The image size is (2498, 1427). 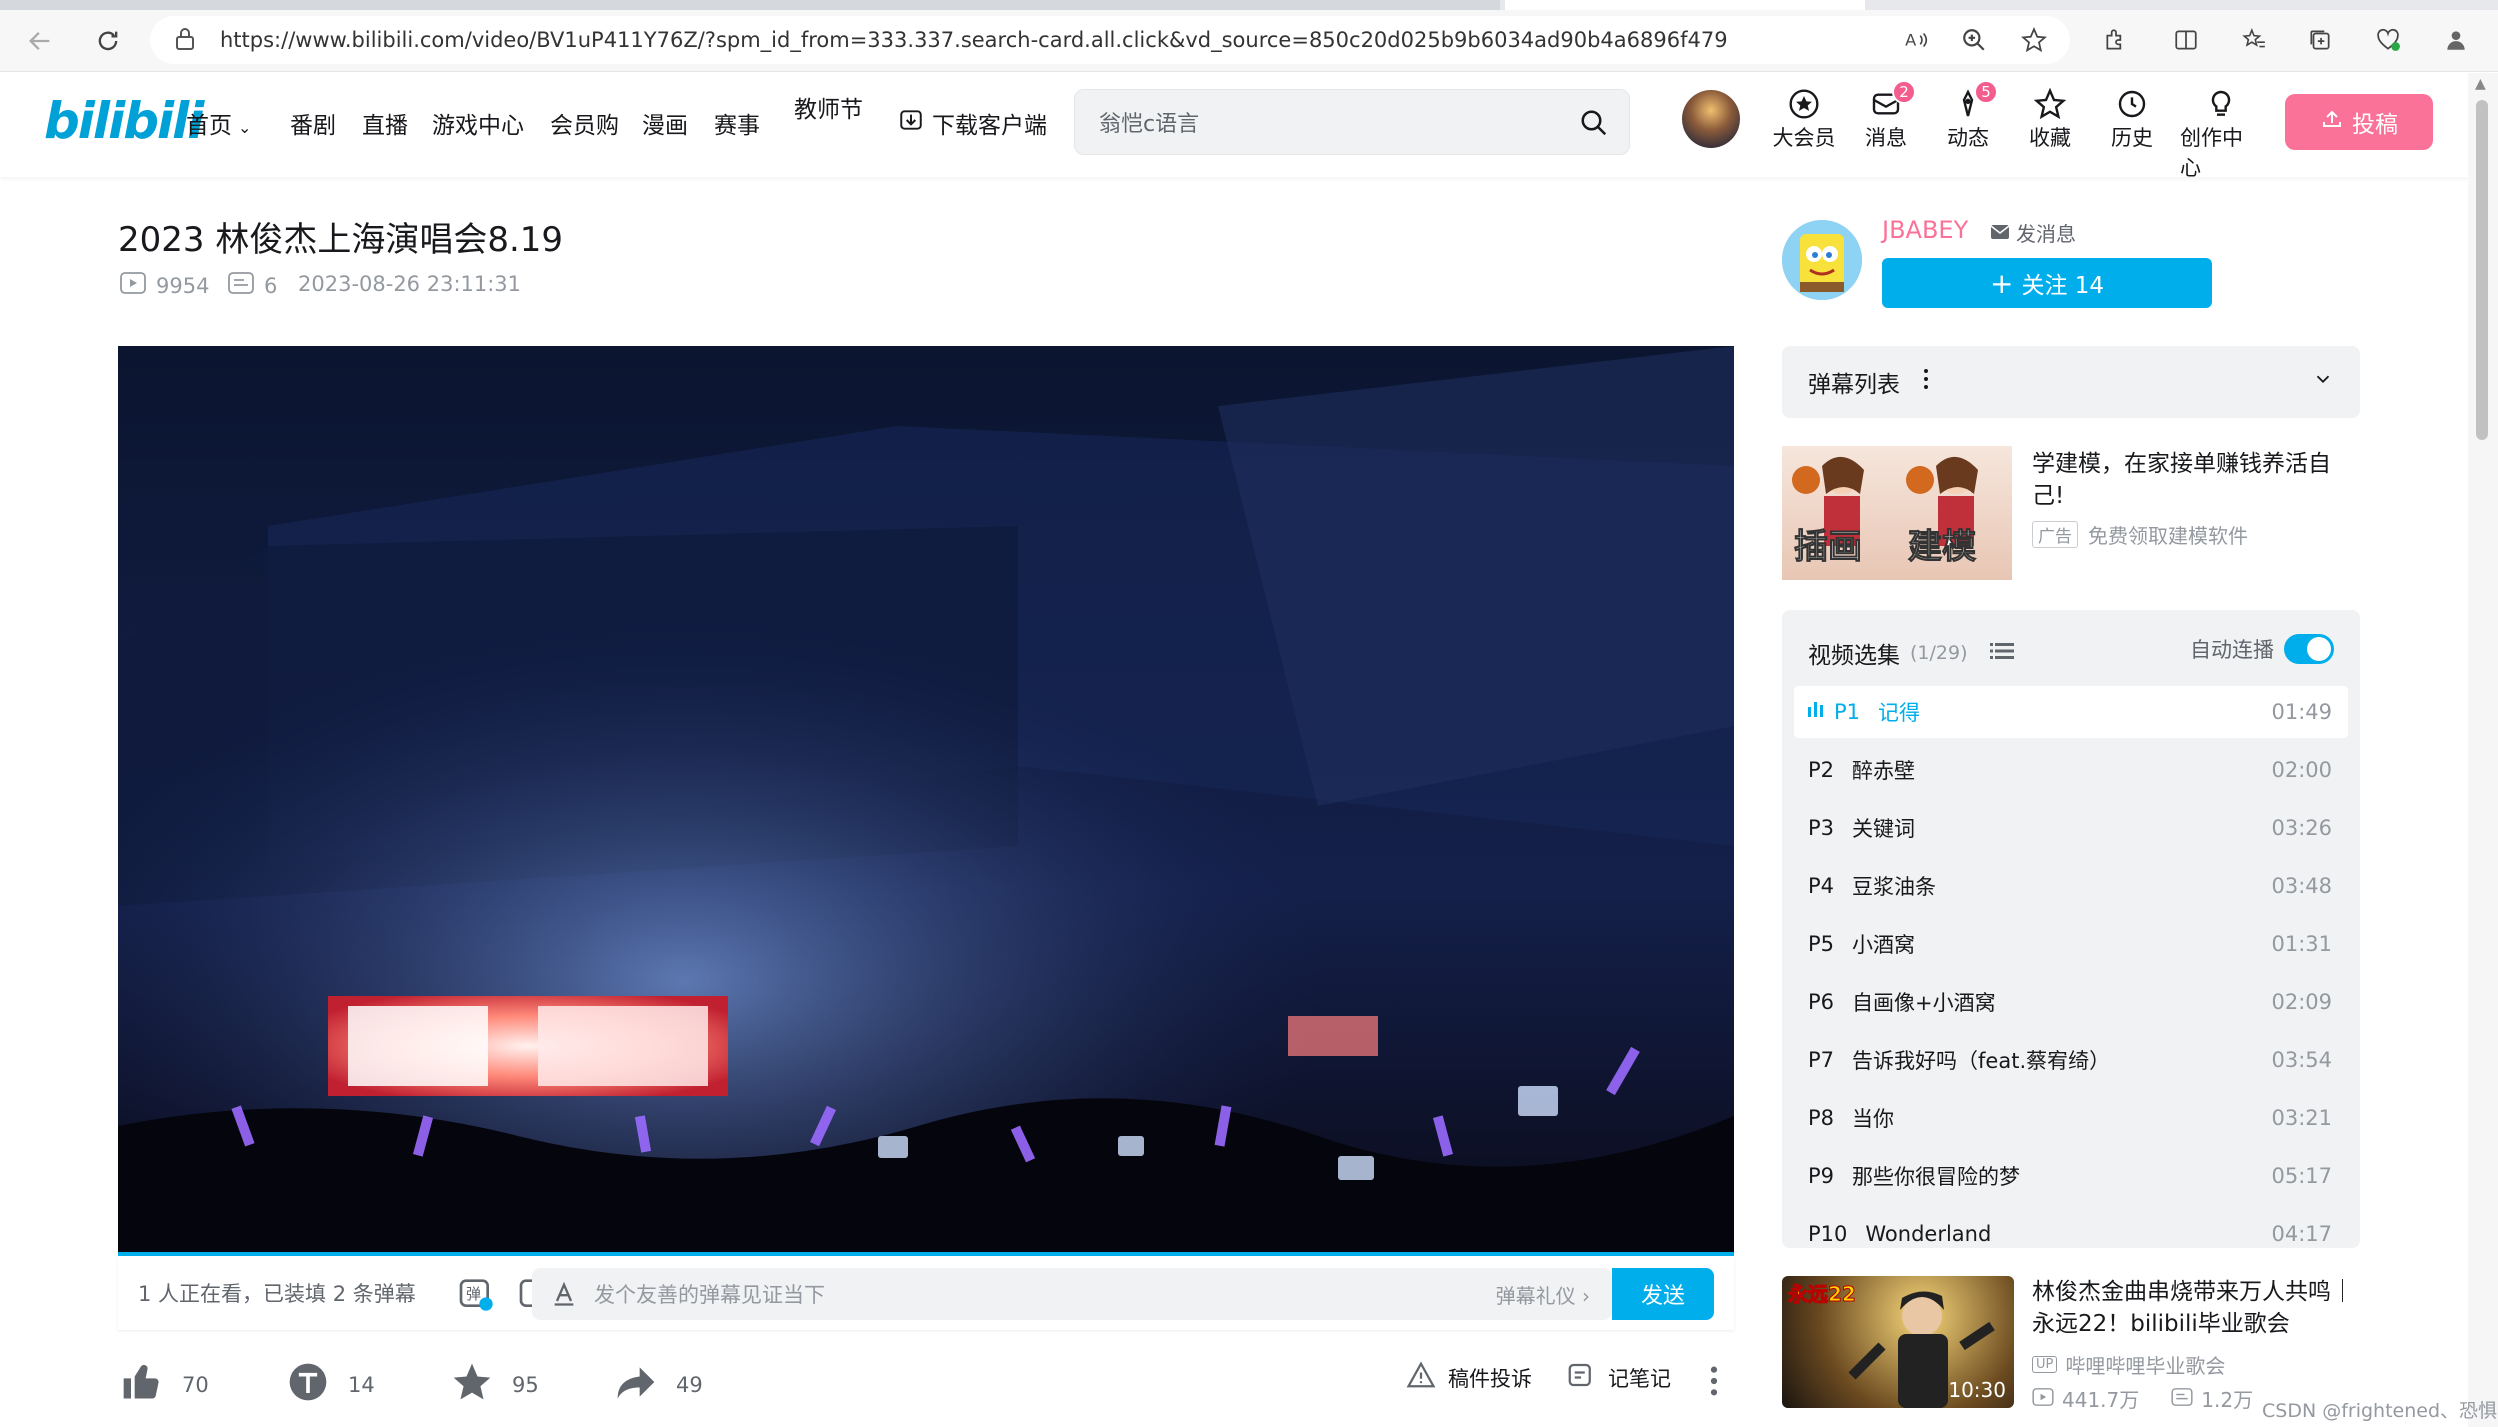 What do you see at coordinates (385, 123) in the screenshot?
I see `nav-live: 直播` at bounding box center [385, 123].